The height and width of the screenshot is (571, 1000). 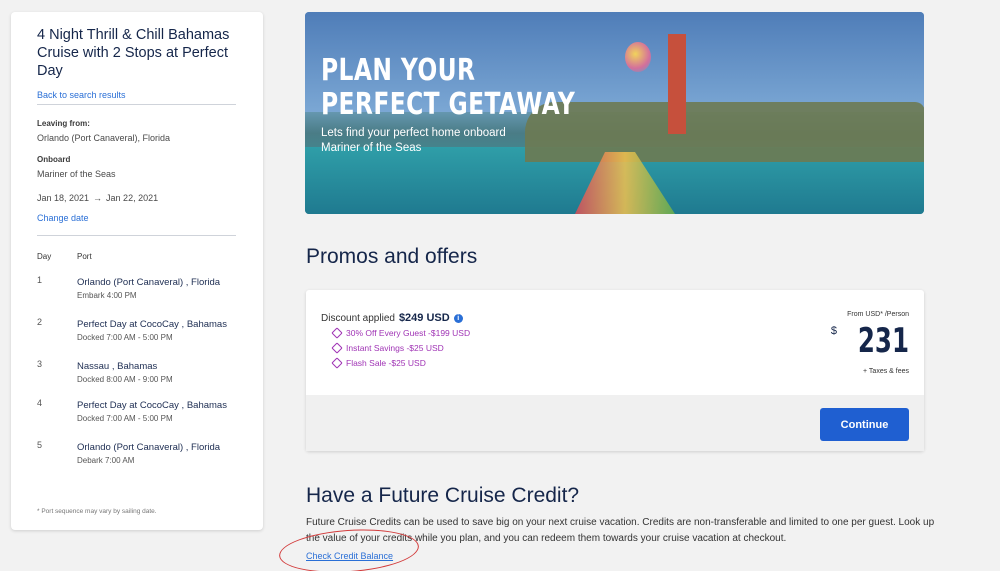 I want to click on itinerary-day: 2, so click(x=40, y=322).